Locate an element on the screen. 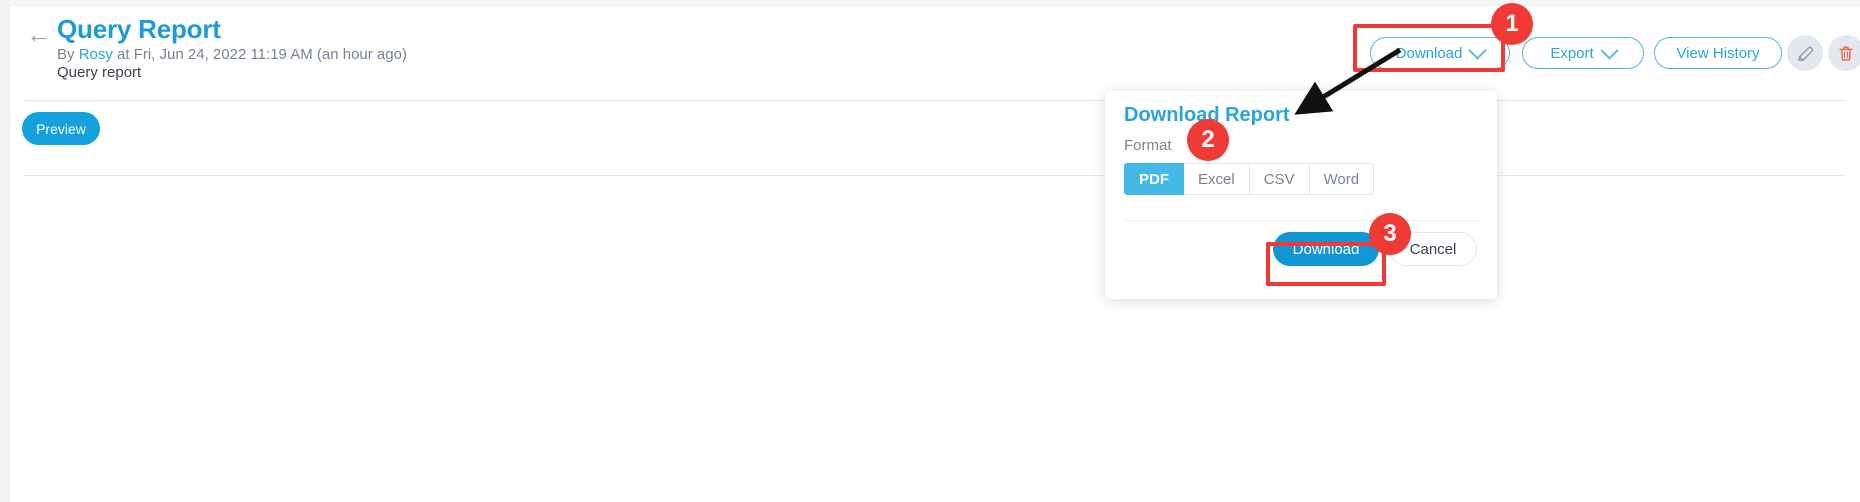 This screenshot has width=1860, height=502. dialog-actions: Download Cancel is located at coordinates (1375, 249).